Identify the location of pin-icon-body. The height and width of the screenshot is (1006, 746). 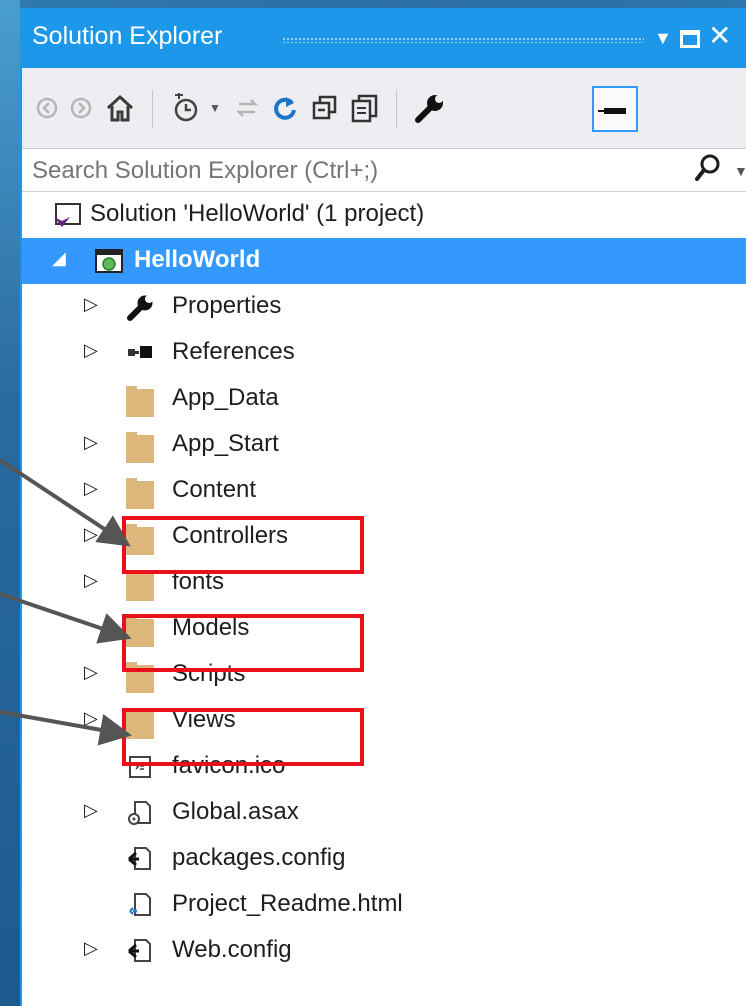
(615, 111).